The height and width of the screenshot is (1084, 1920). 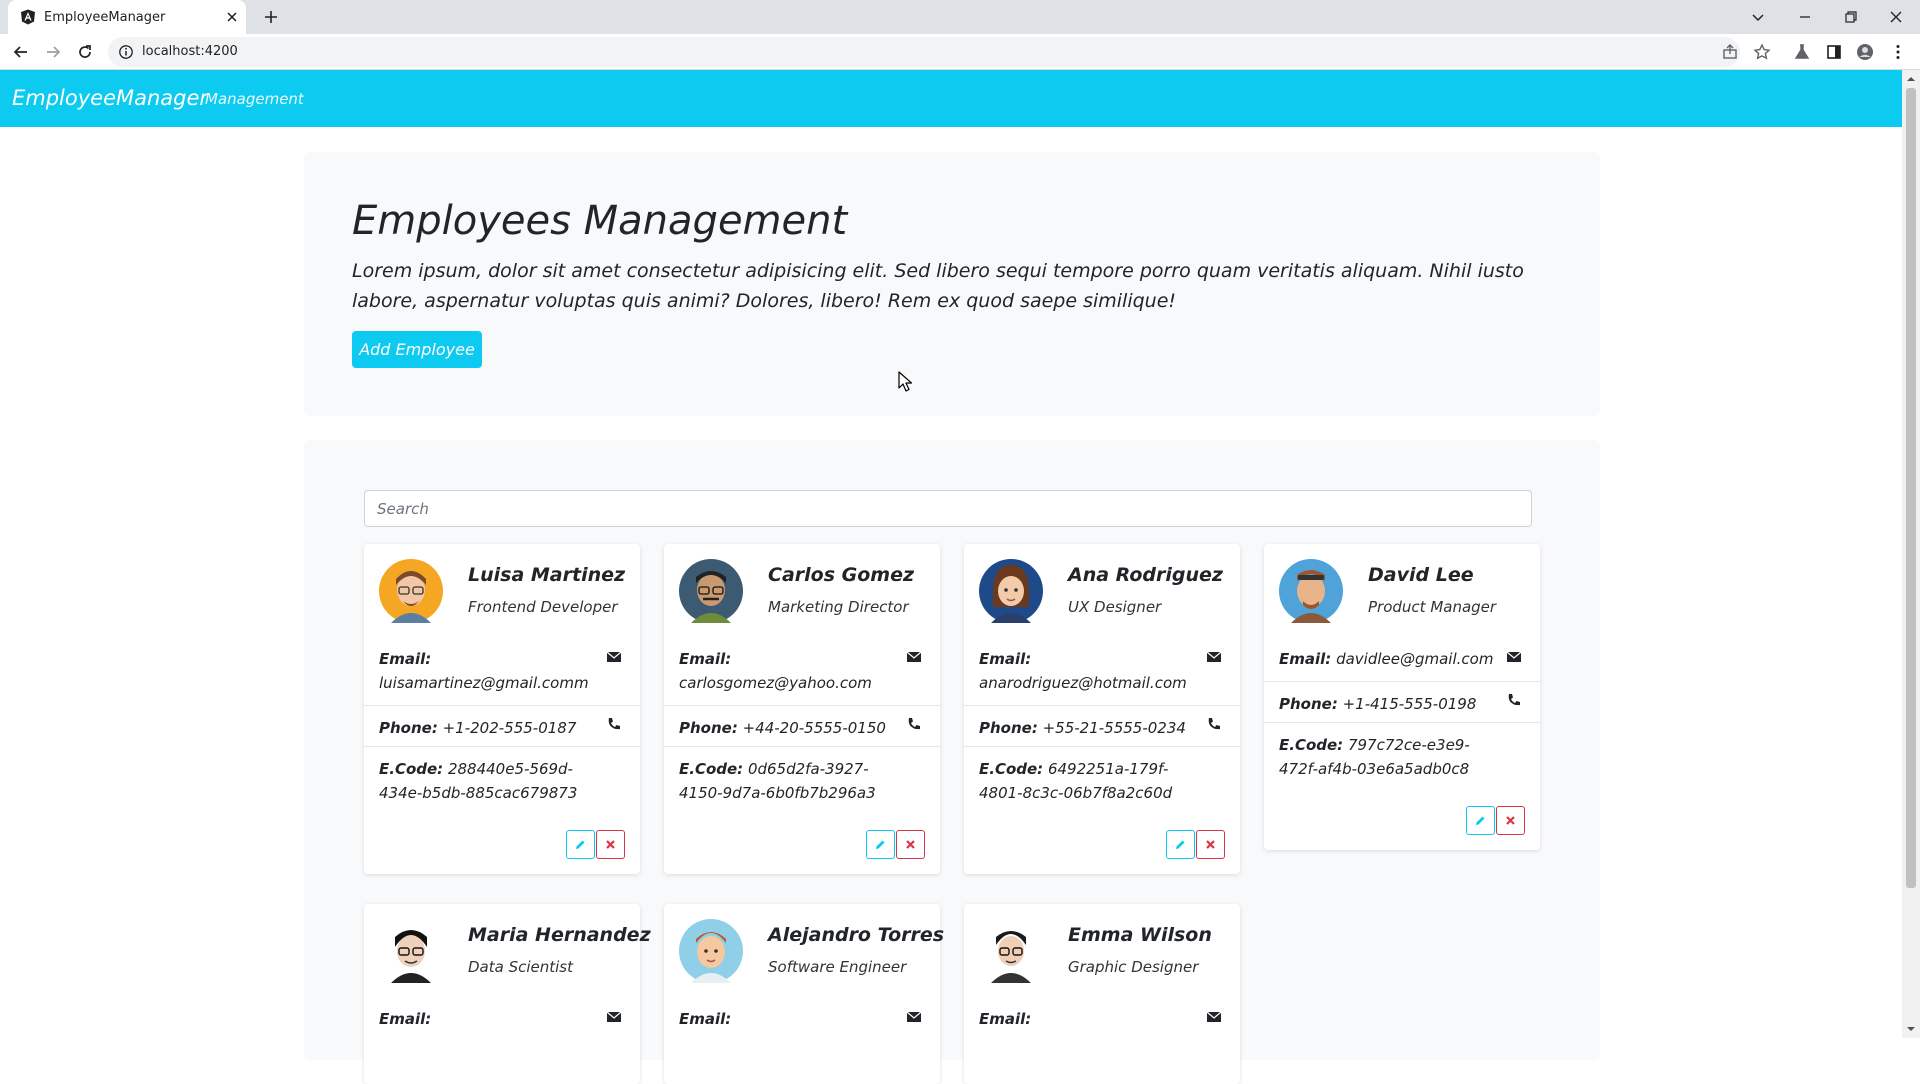 What do you see at coordinates (1389, 704) in the screenshot?
I see `employee-phone: Phone: +1-415-555-0198` at bounding box center [1389, 704].